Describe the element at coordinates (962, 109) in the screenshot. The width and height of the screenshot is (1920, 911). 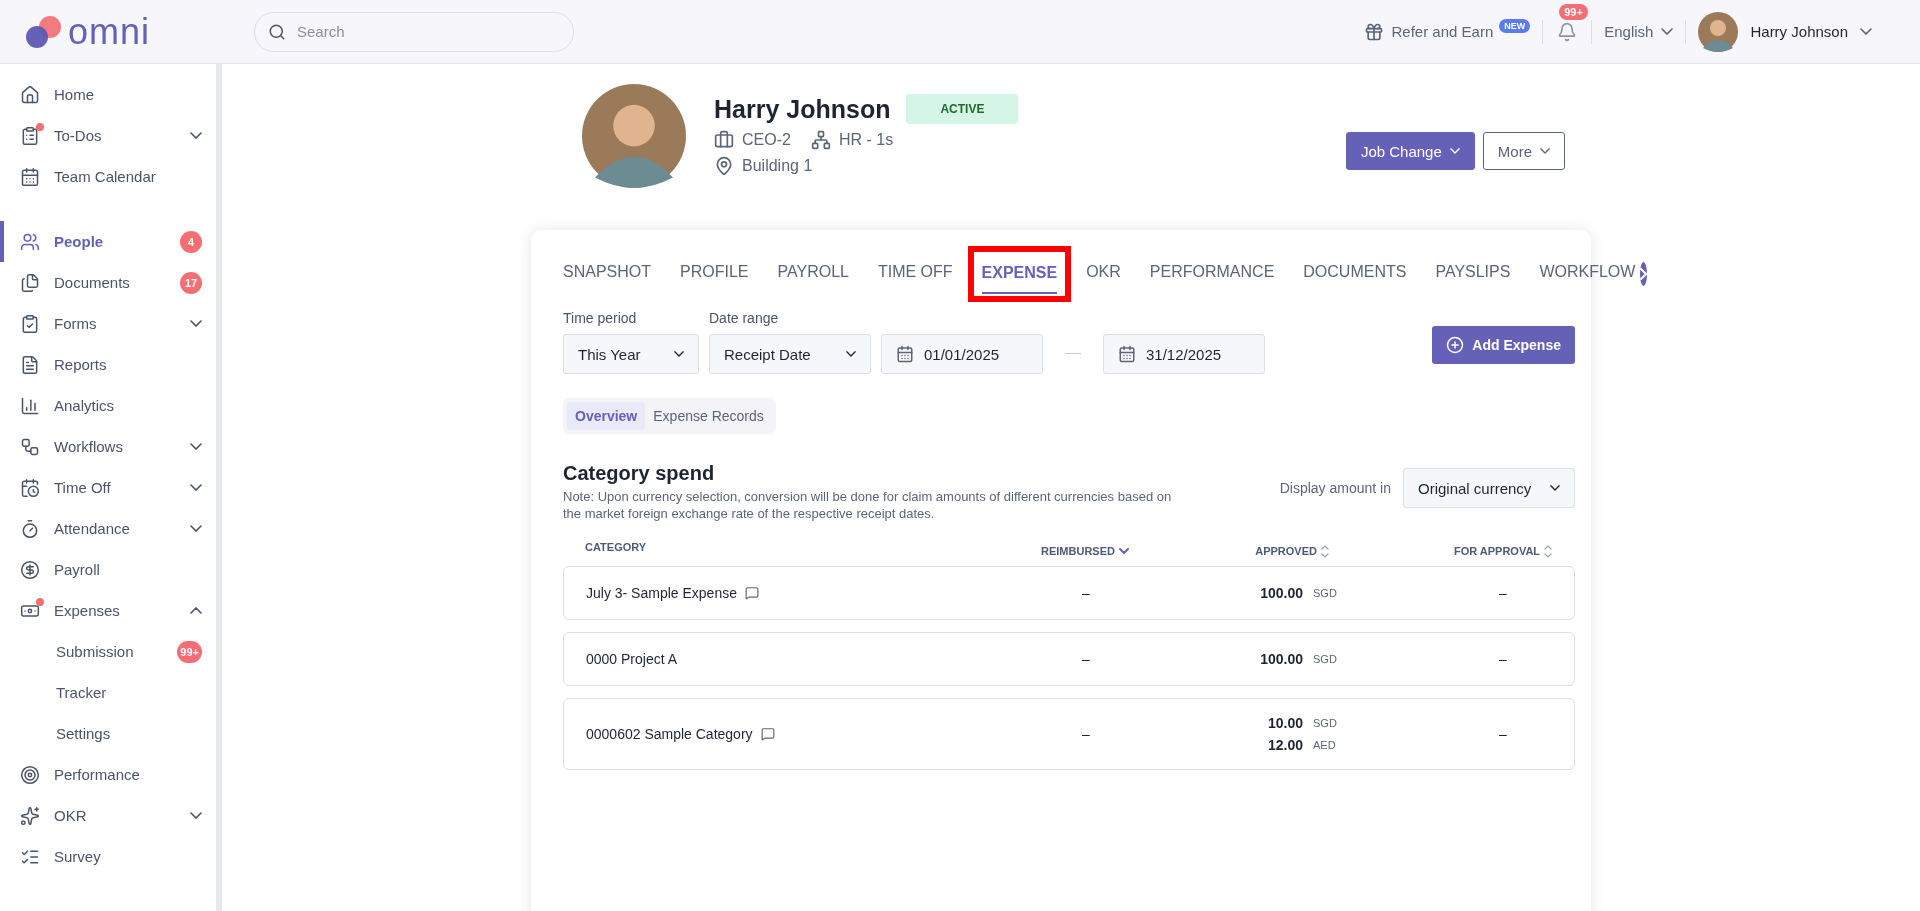
I see `status-badge: ACTIVE` at that location.